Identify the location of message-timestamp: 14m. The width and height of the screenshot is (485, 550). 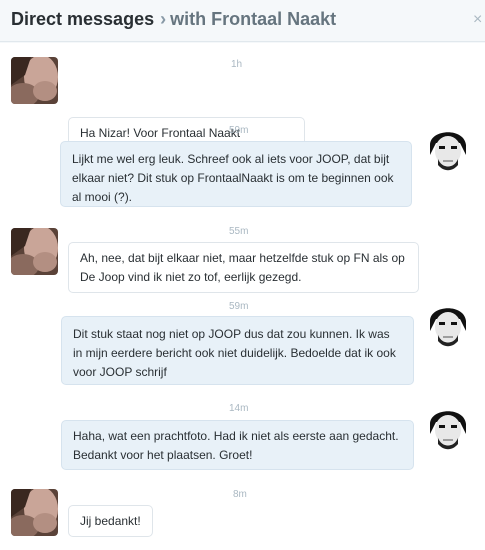
(239, 408).